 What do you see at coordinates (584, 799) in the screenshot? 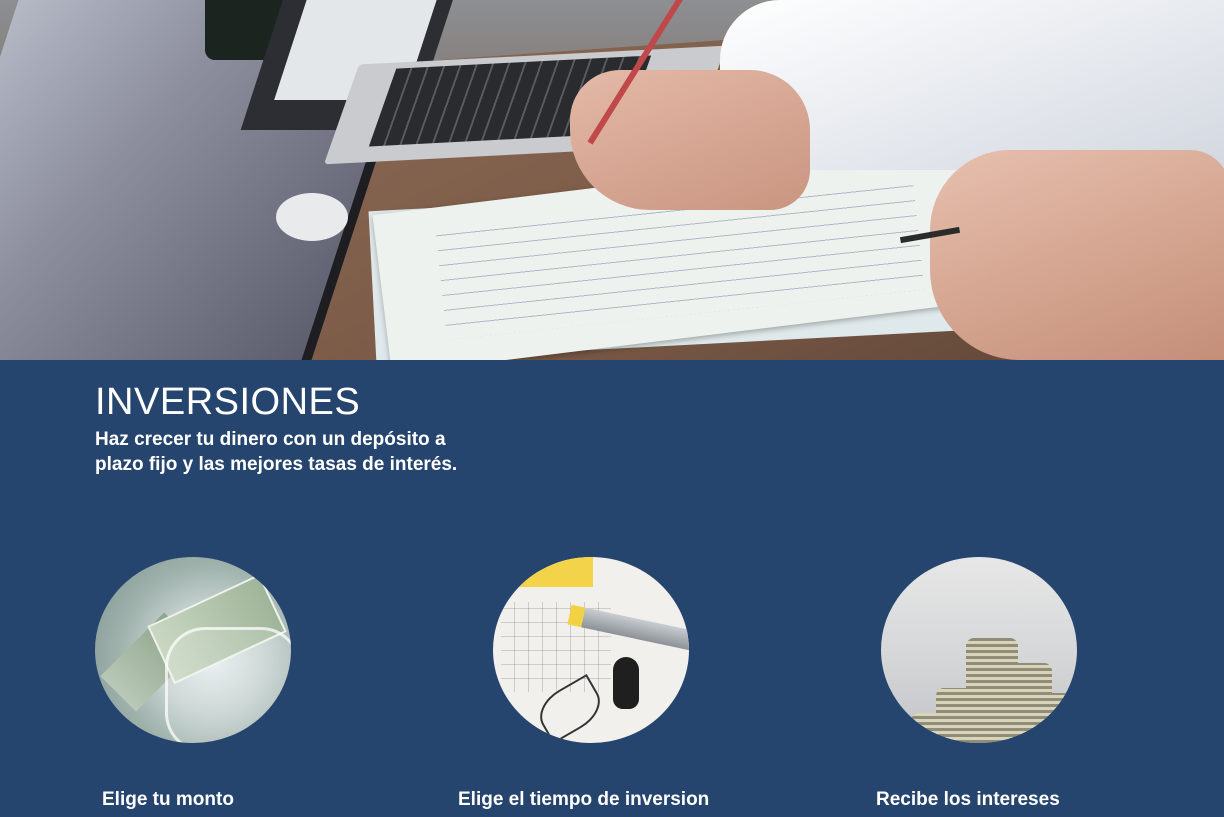
I see `step-label-time: Elige el tiempo de inversion` at bounding box center [584, 799].